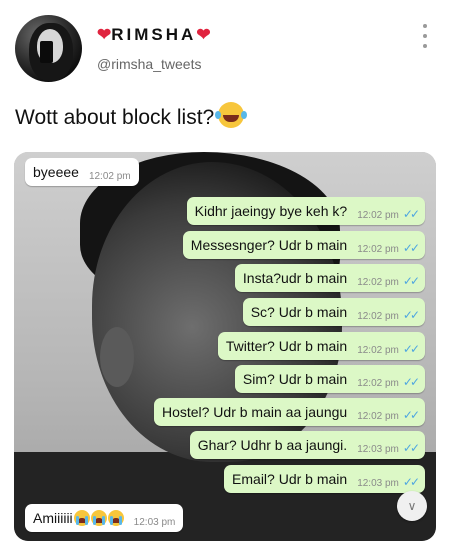 The image size is (450, 551). I want to click on chat-bubble-incoming: byeeee 12:02 pm, so click(82, 172).